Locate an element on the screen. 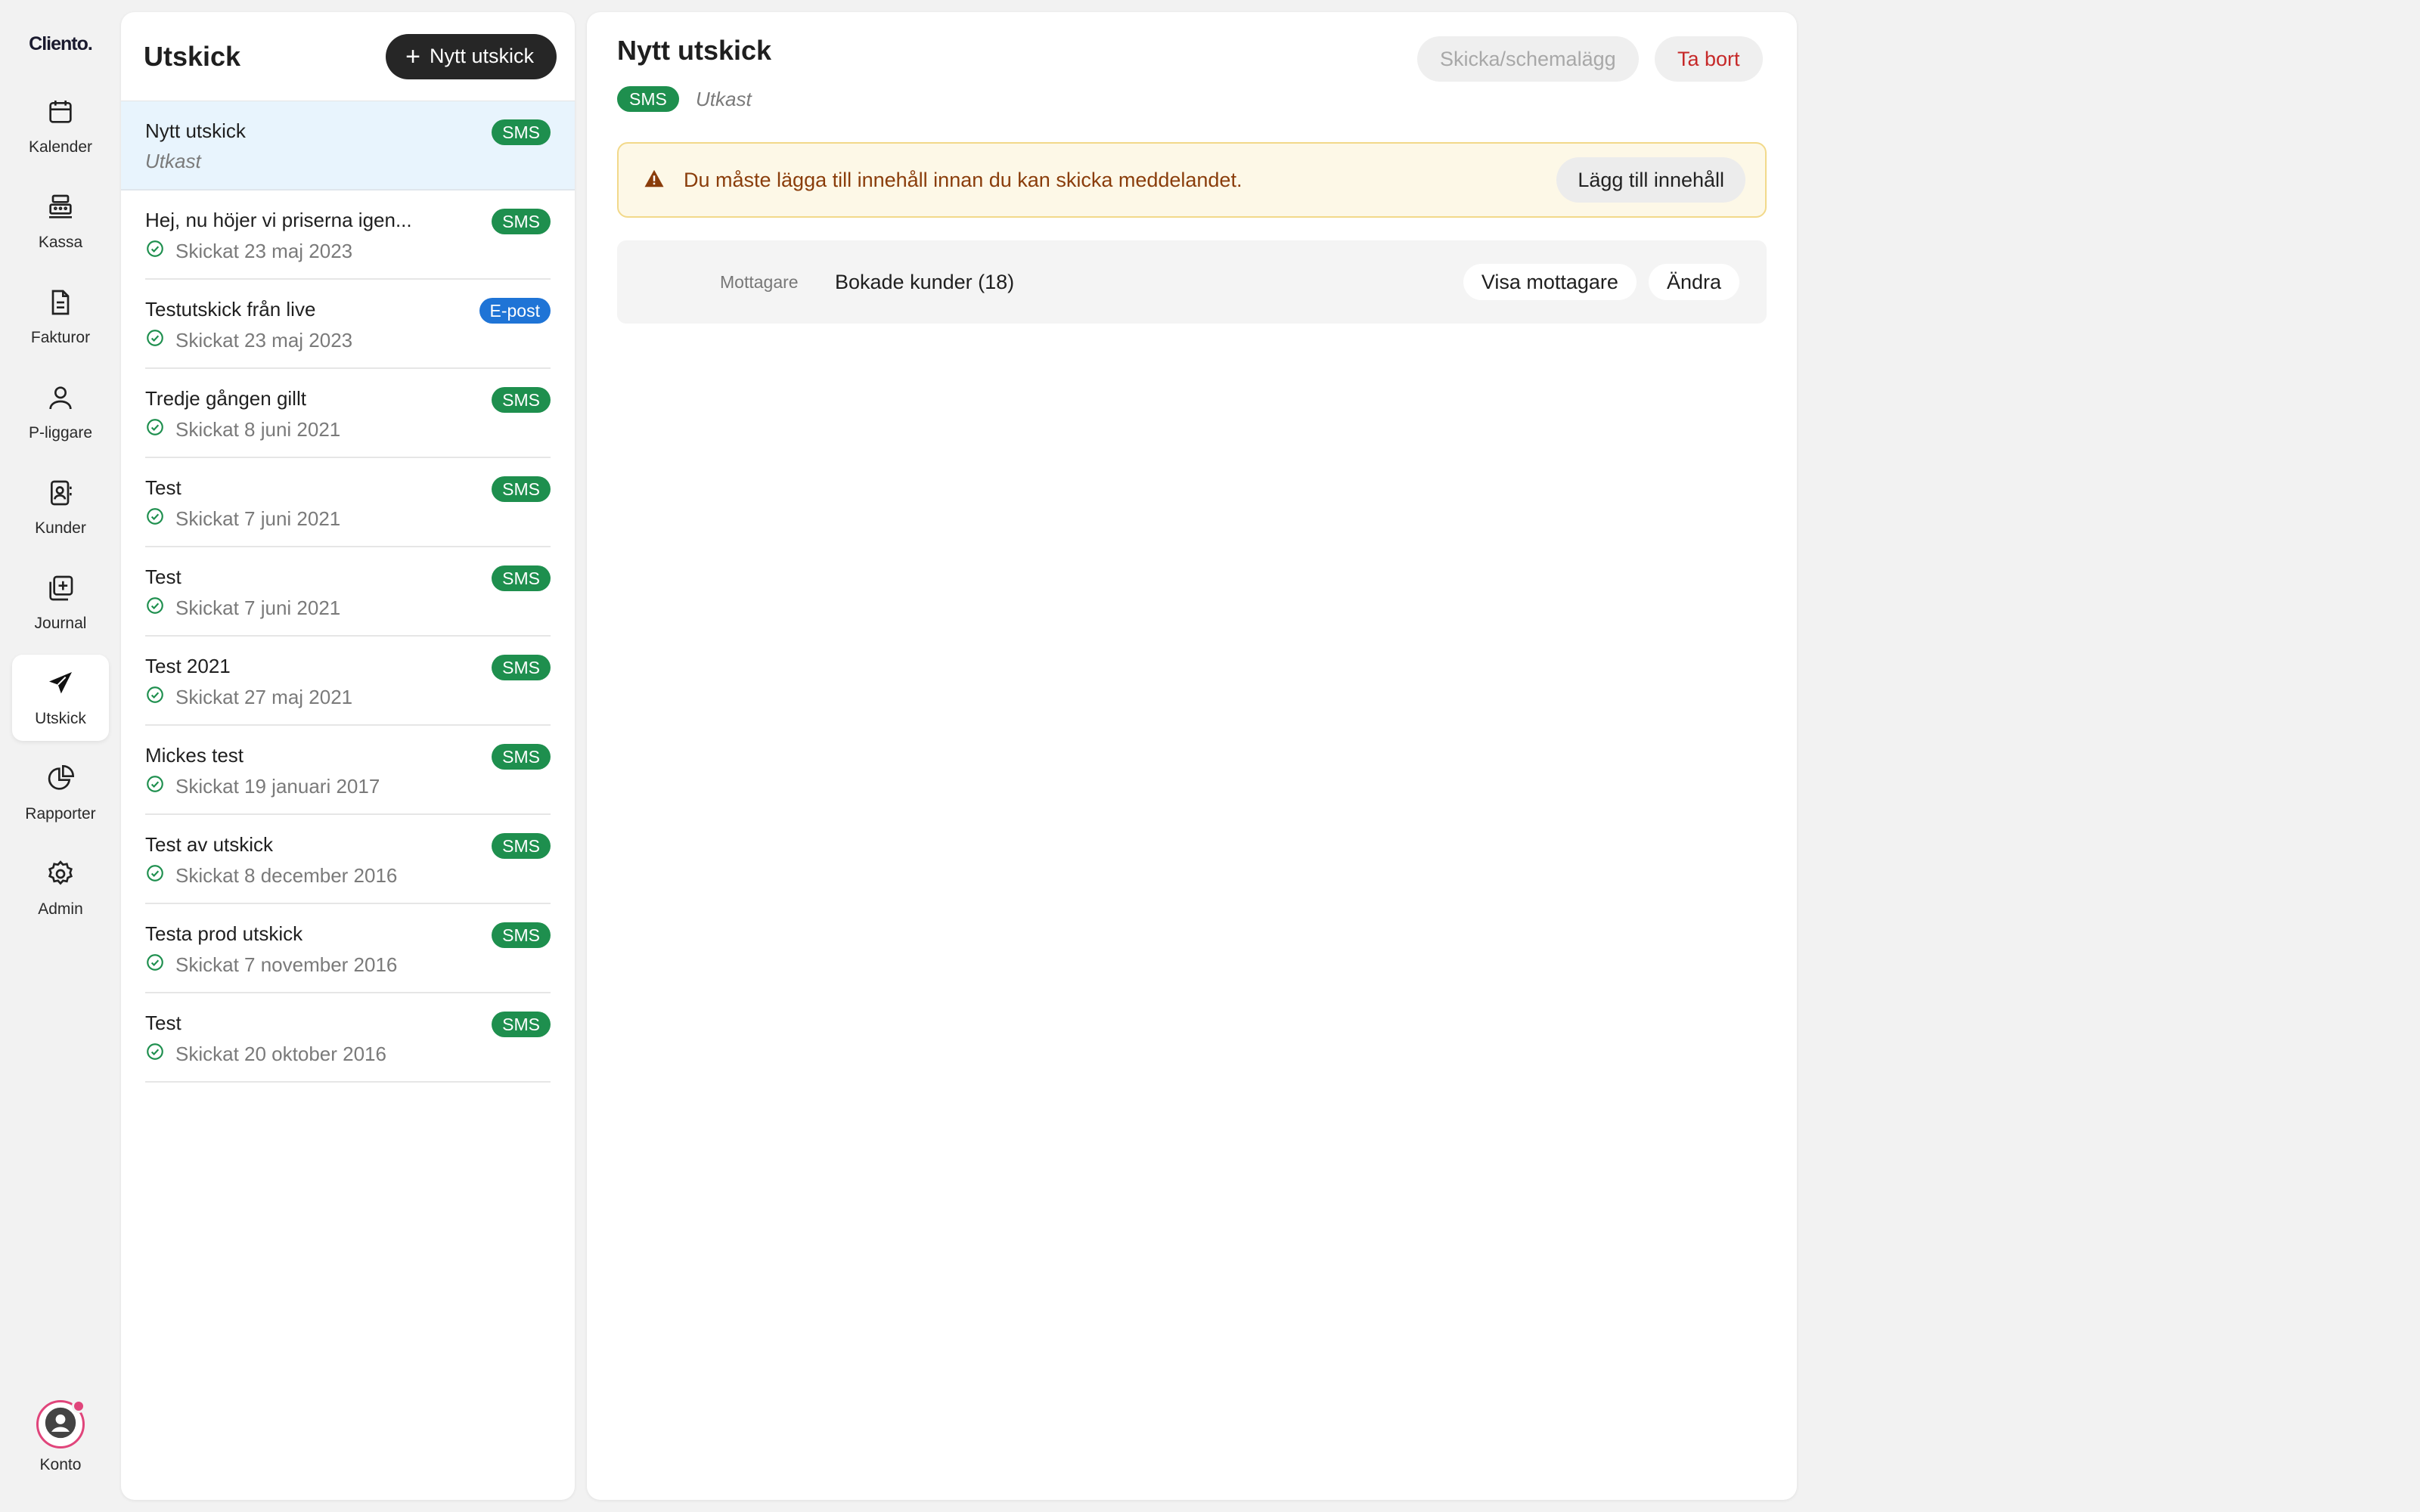 This screenshot has height=1512, width=2420. delete-button: Ta bort is located at coordinates (1709, 59).